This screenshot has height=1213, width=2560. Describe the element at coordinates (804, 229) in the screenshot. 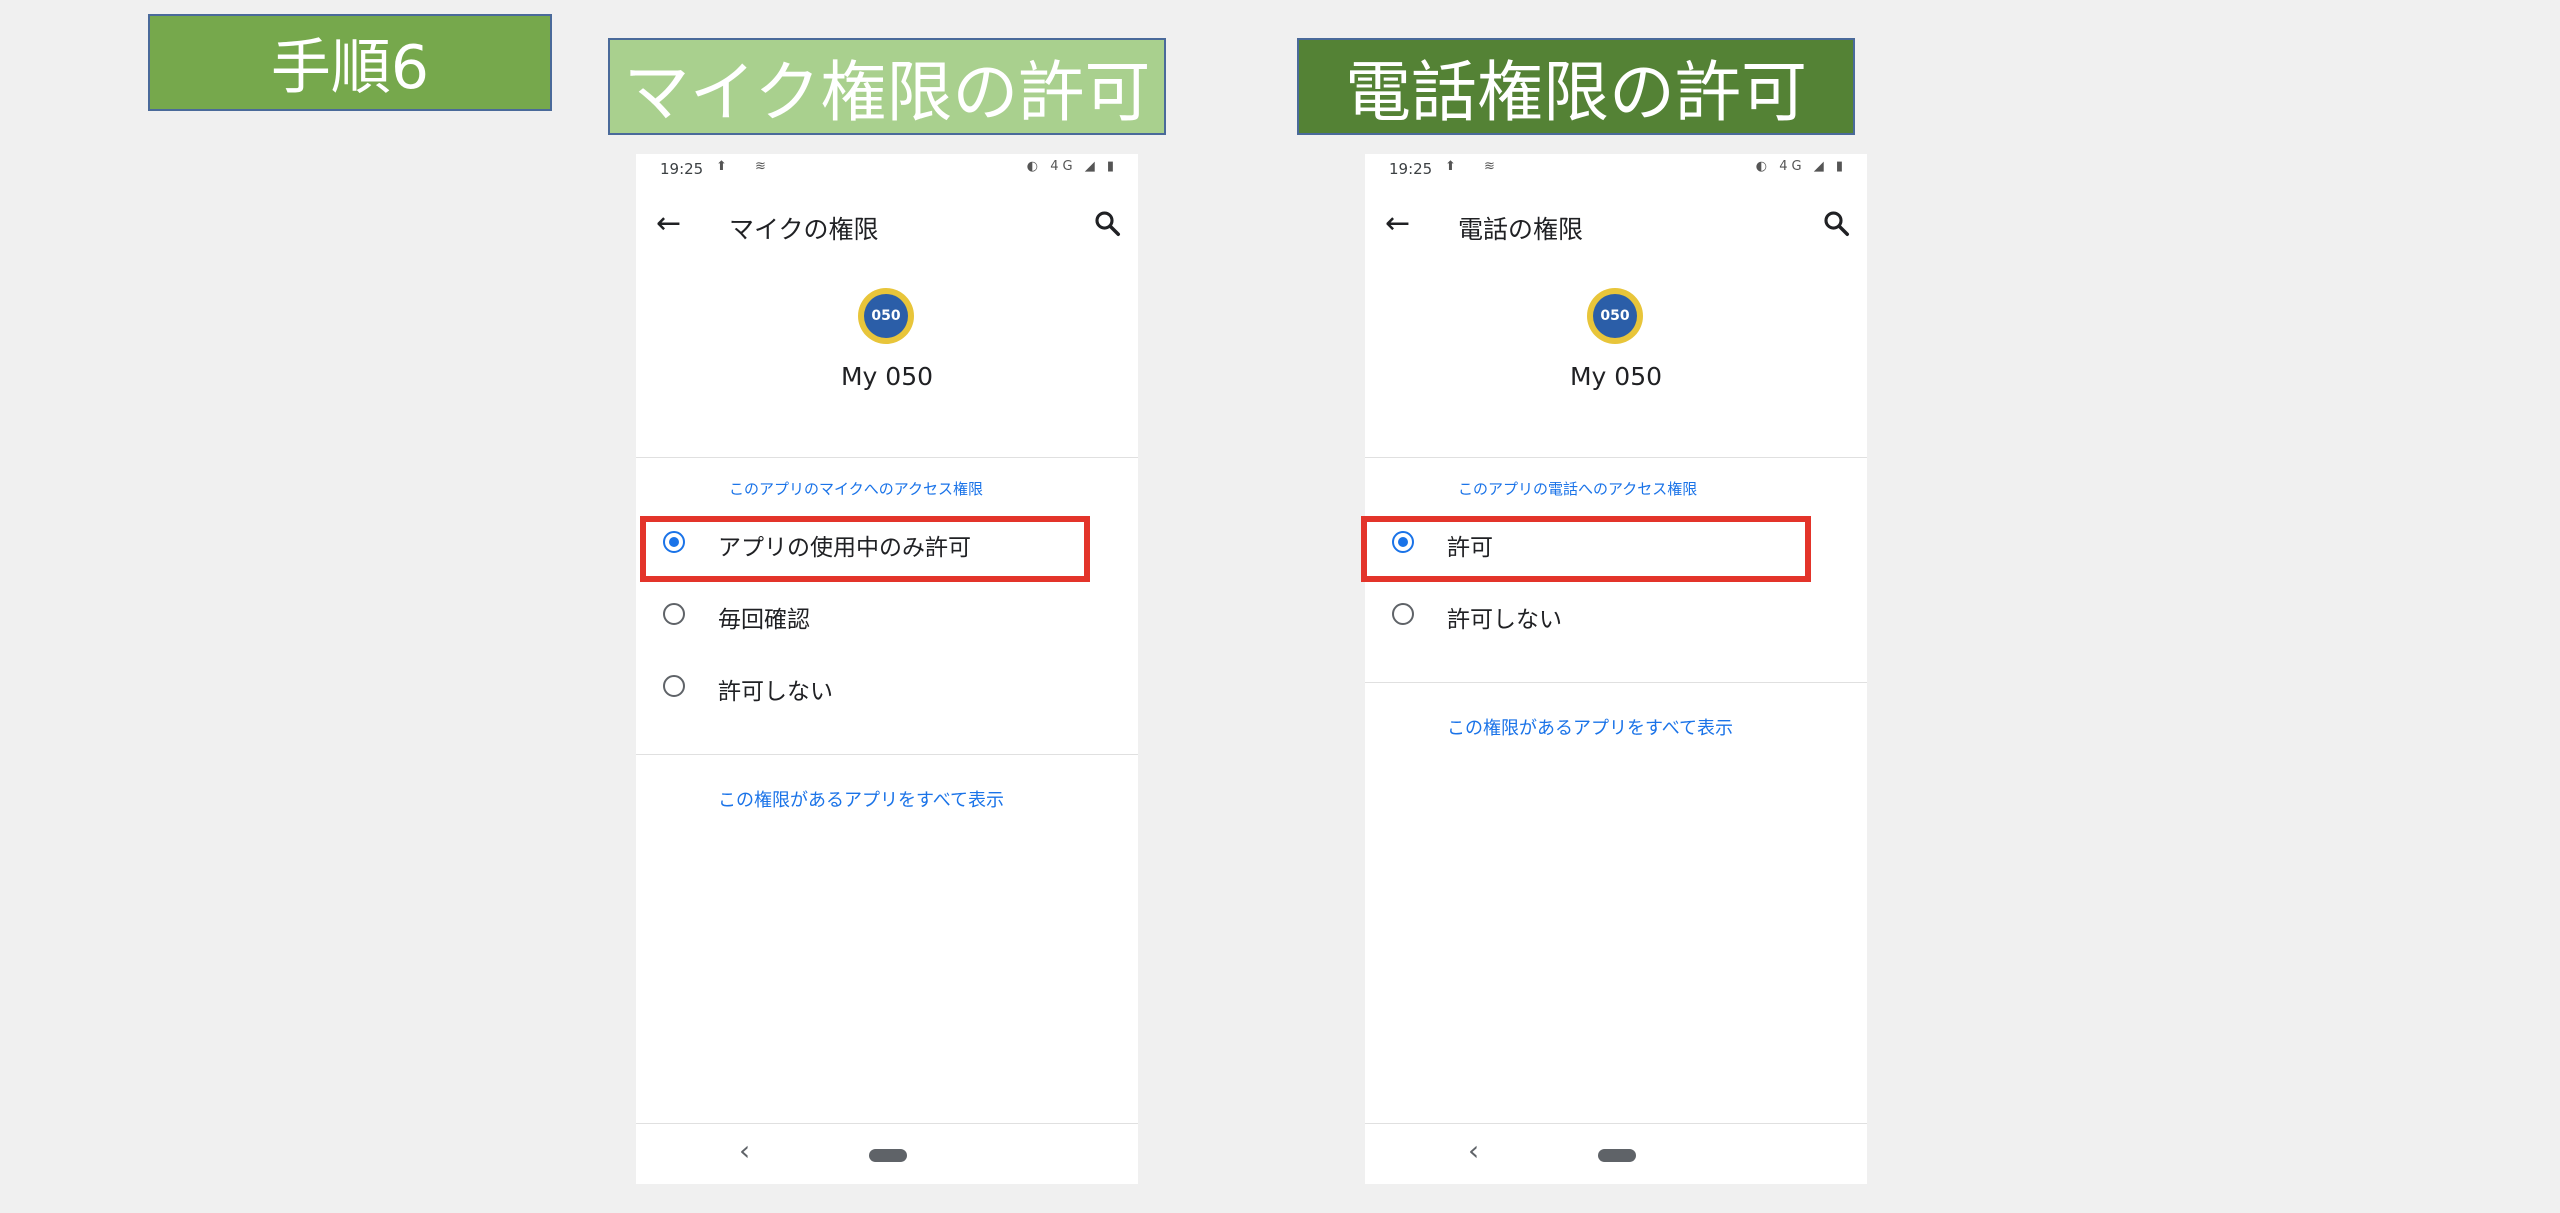

I see `appbar-title: マイクの権限` at that location.